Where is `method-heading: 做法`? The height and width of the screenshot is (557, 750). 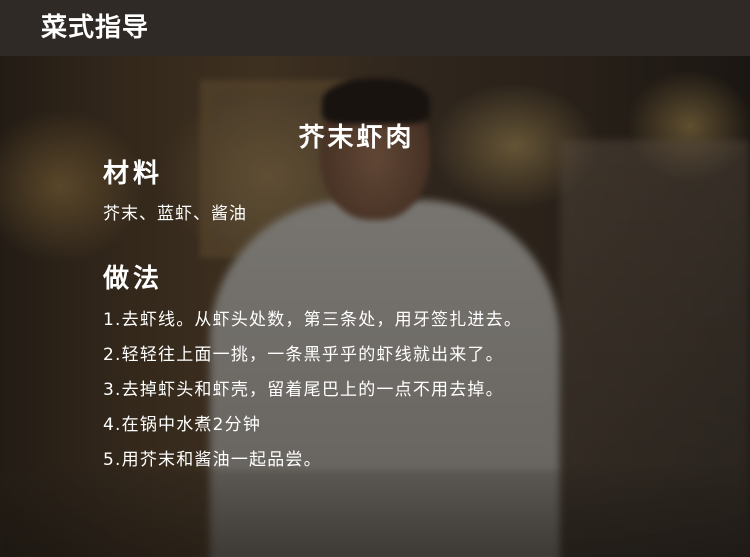 method-heading: 做法 is located at coordinates (133, 279).